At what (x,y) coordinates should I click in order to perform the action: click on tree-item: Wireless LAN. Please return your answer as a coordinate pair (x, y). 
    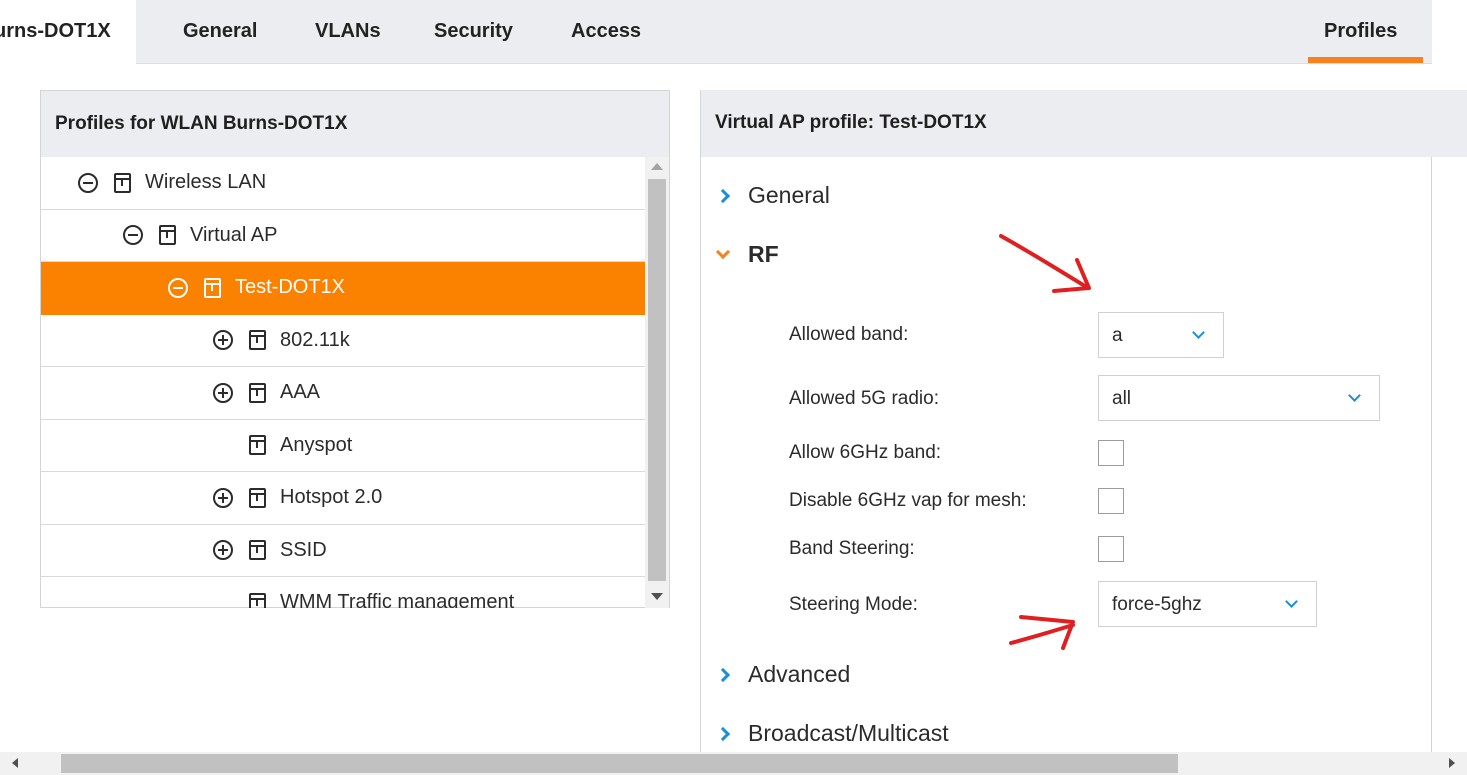
    Looking at the image, I should click on (343, 183).